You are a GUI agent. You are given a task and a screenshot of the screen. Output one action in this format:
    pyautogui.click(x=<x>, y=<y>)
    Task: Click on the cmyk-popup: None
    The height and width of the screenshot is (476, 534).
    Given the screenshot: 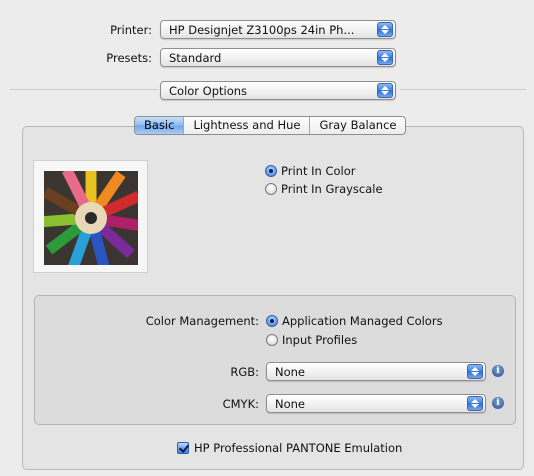 What is the action you would take?
    pyautogui.click(x=376, y=403)
    